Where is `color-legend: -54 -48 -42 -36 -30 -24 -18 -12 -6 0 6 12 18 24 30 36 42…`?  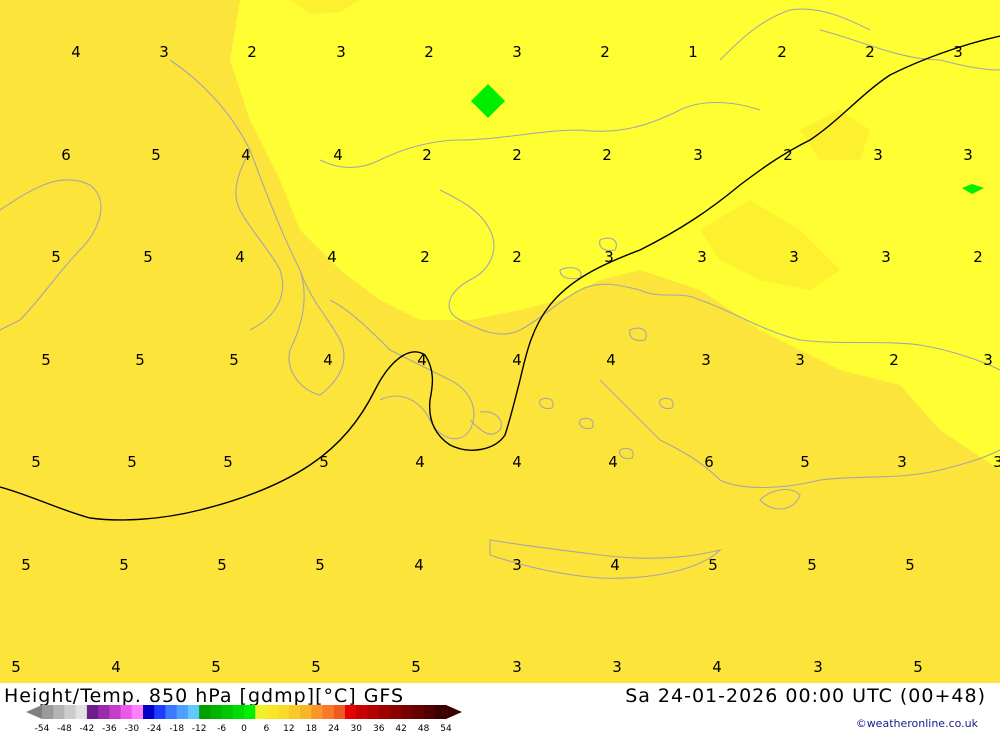 color-legend: -54 -48 -42 -36 -30 -24 -18 -12 -6 0 6 12 18 24 30 36 42… is located at coordinates (244, 719).